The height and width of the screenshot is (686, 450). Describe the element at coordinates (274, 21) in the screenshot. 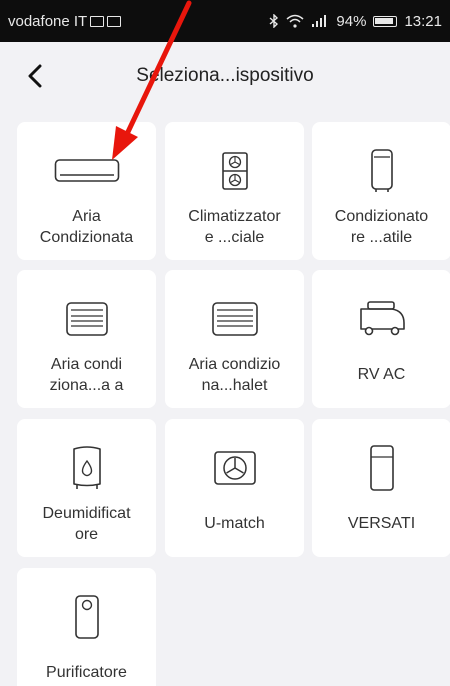

I see `bluetooth-icon` at that location.